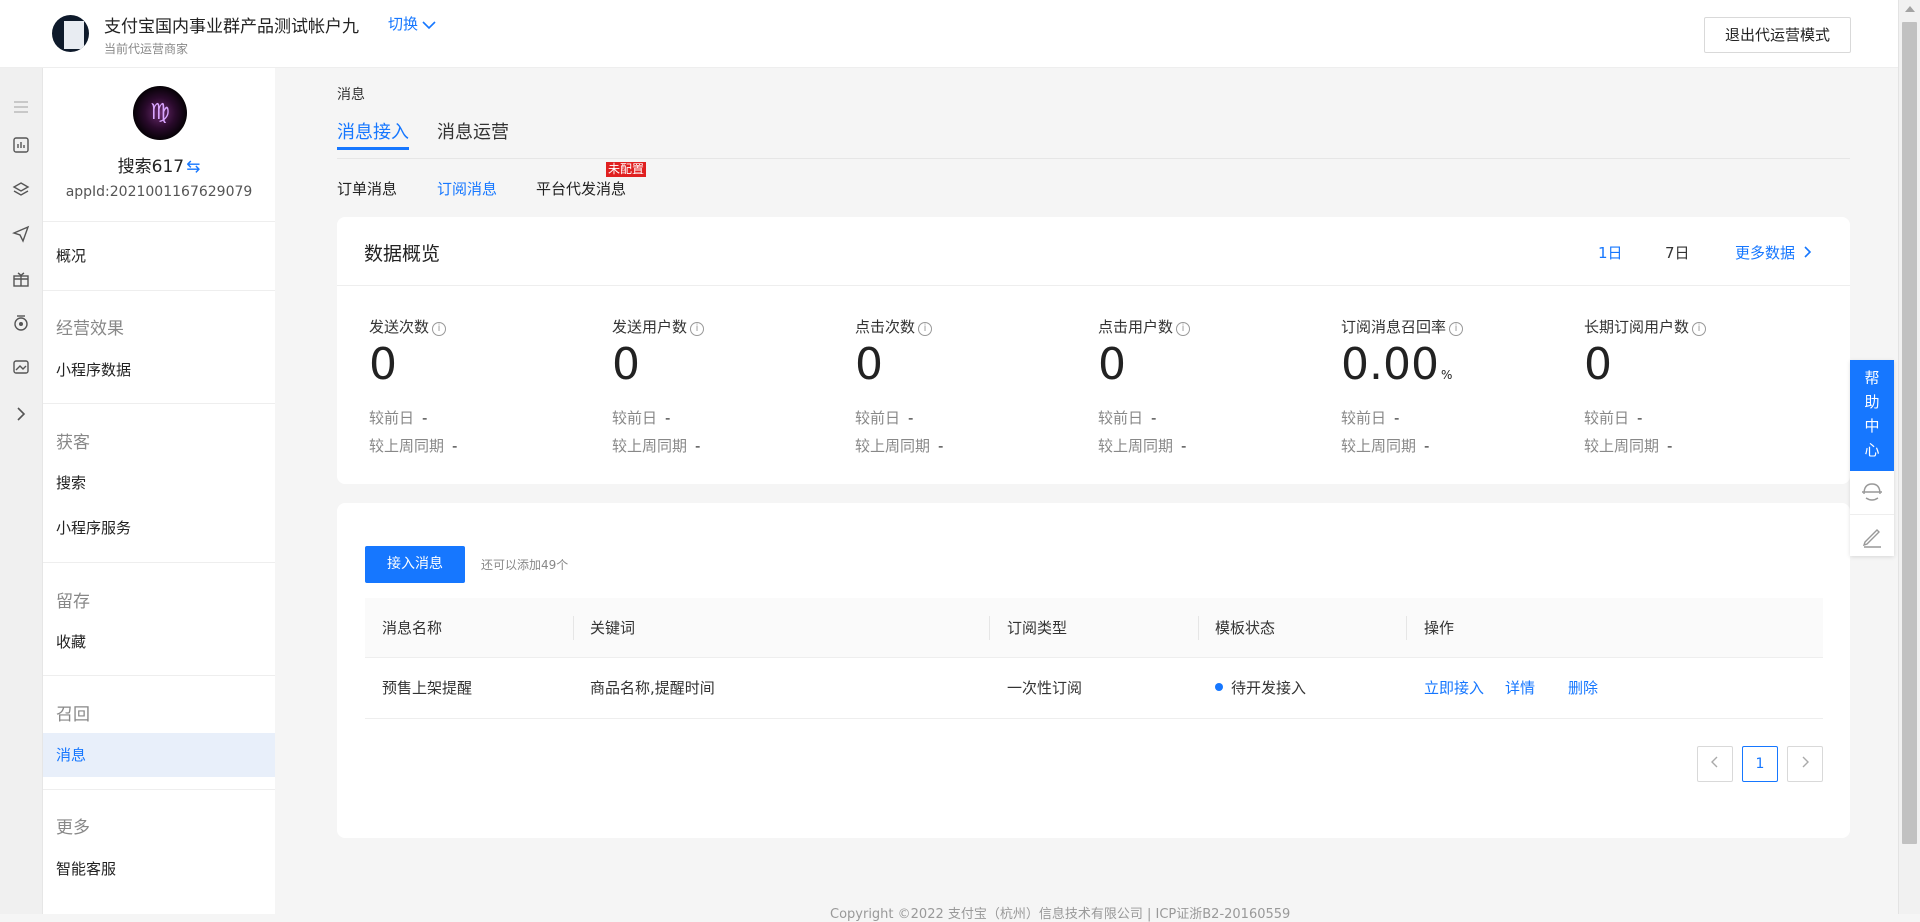  Describe the element at coordinates (159, 370) in the screenshot. I see `sidebar-item-miniprogram-data: 小程序数据` at that location.